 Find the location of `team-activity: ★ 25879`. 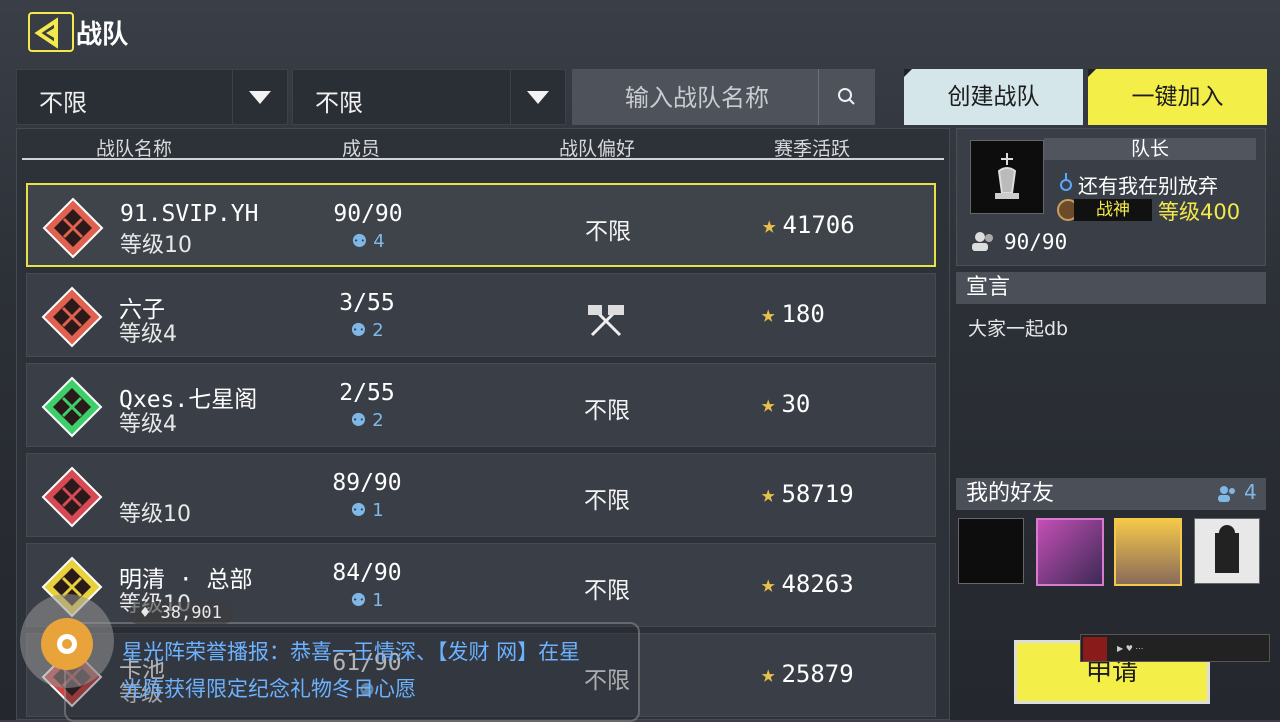

team-activity: ★ 25879 is located at coordinates (807, 674).